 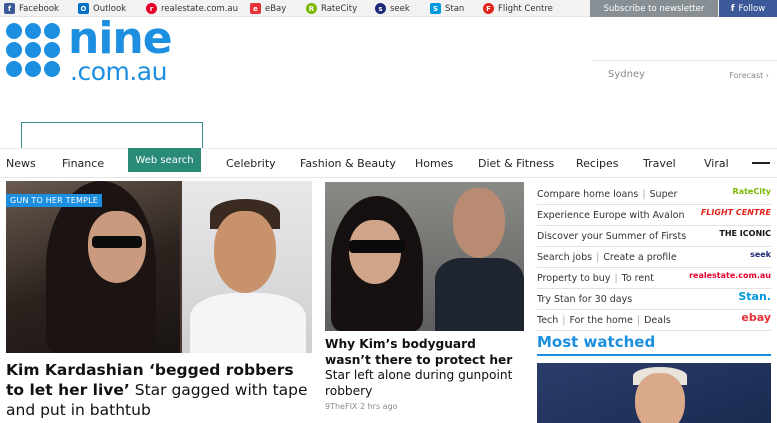 I want to click on rail-row: Compare home loans | Super RateCity, so click(x=654, y=194).